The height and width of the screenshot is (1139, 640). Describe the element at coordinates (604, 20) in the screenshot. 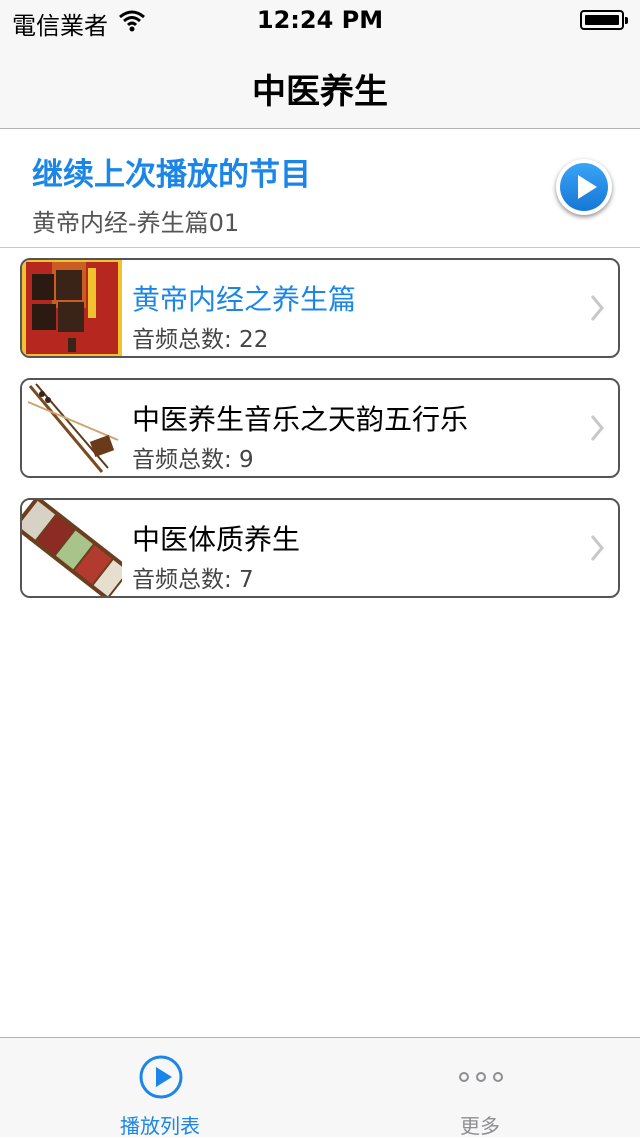

I see `battery-icon` at that location.